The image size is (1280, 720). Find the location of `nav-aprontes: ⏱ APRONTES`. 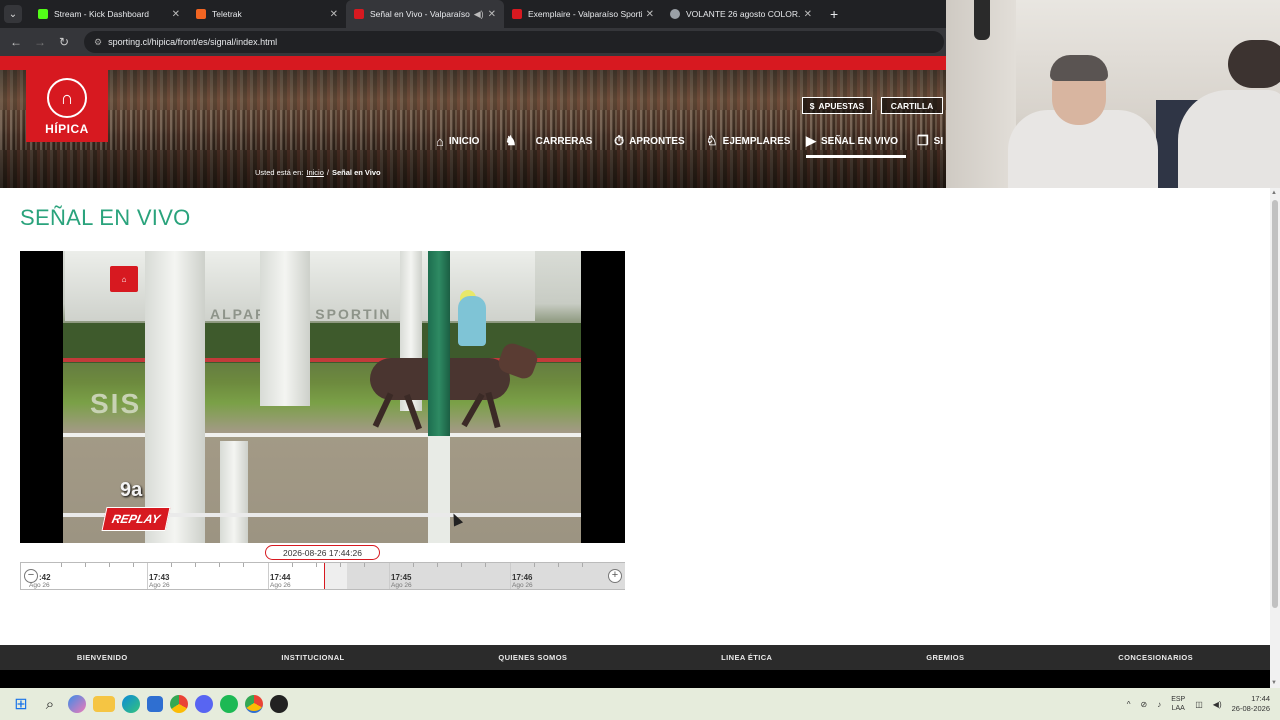

nav-aprontes: ⏱ APRONTES is located at coordinates (649, 141).